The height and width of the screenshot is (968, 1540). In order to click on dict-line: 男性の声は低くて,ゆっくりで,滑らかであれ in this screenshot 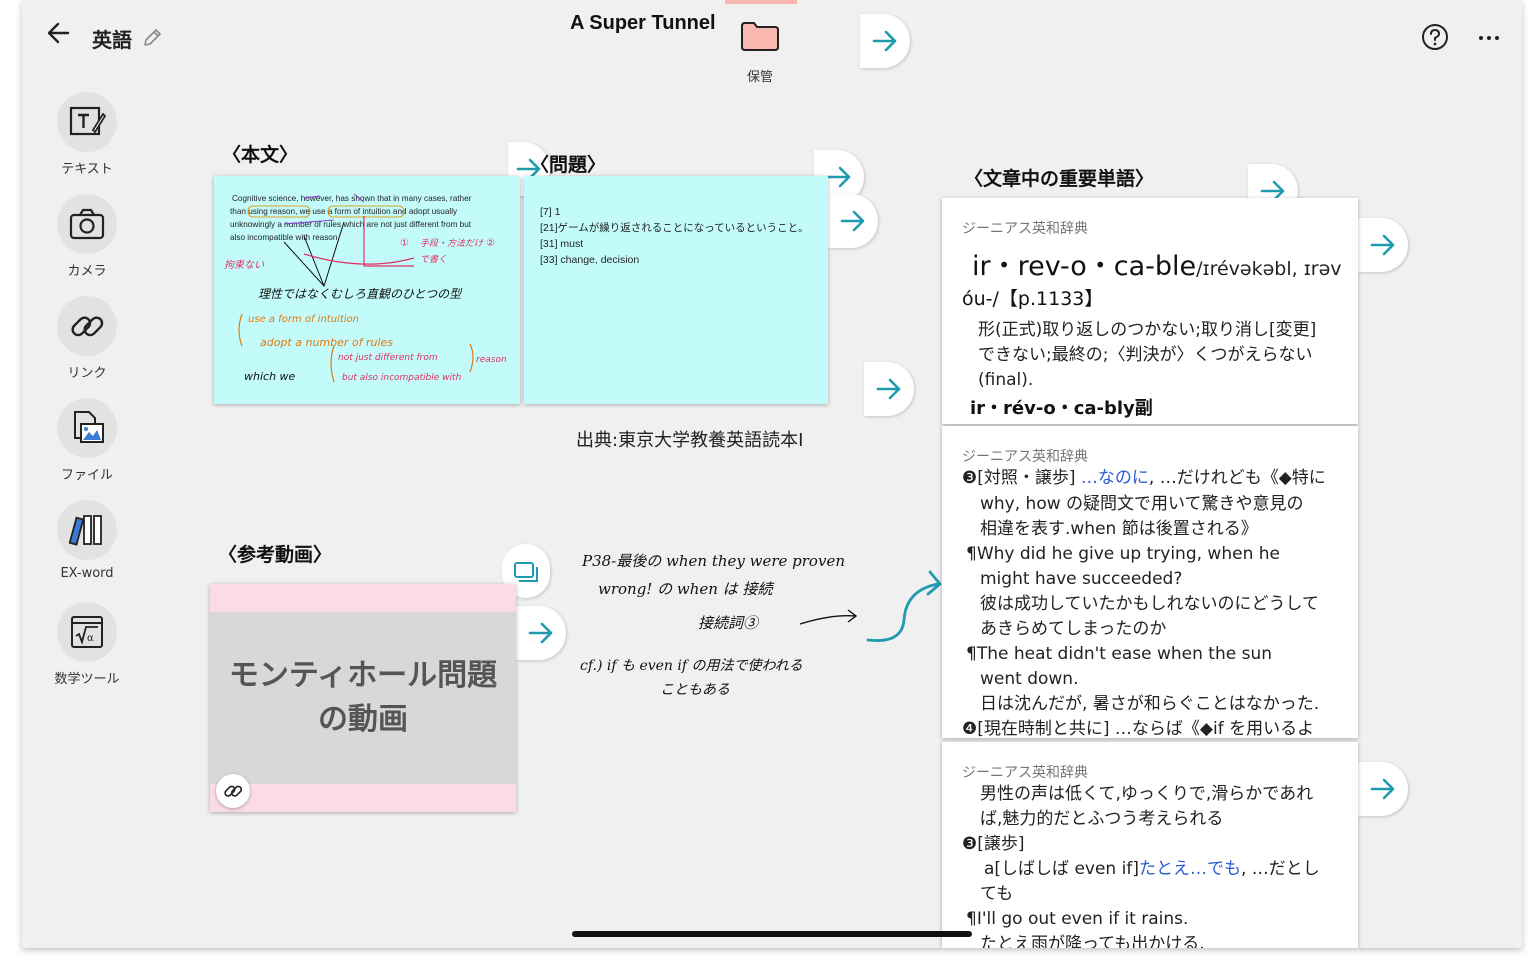, I will do `click(1147, 794)`.